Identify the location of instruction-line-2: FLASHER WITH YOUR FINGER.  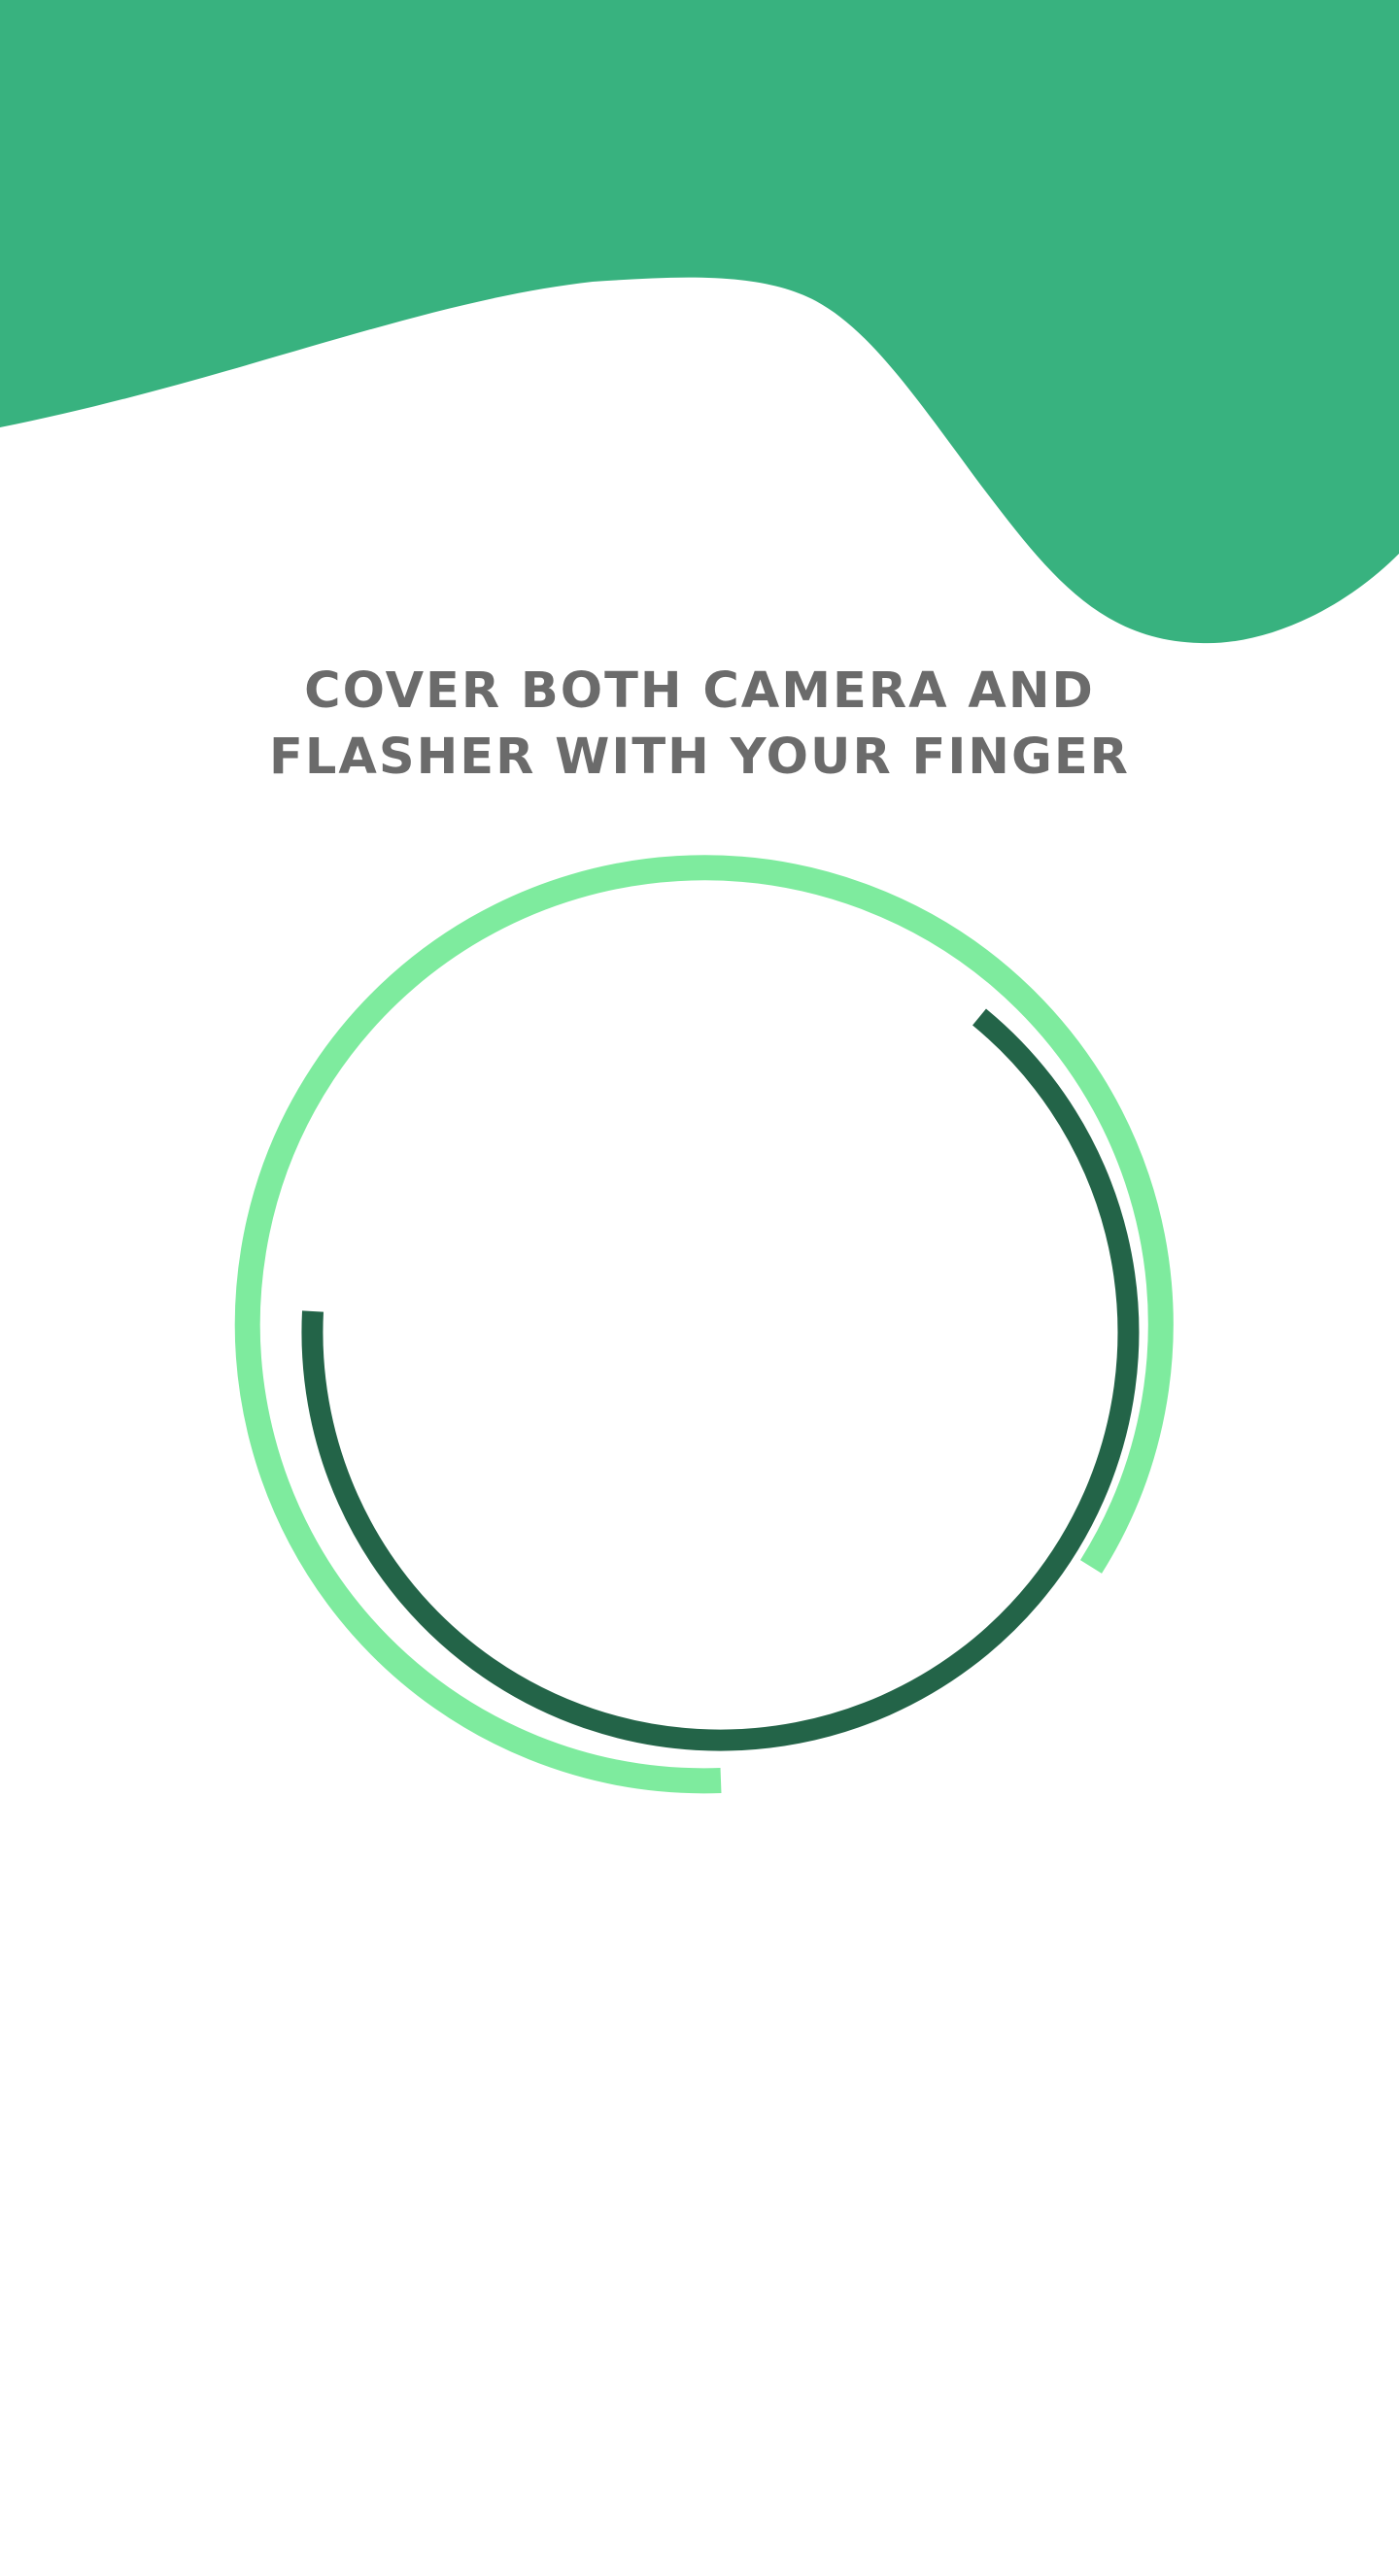
(699, 757).